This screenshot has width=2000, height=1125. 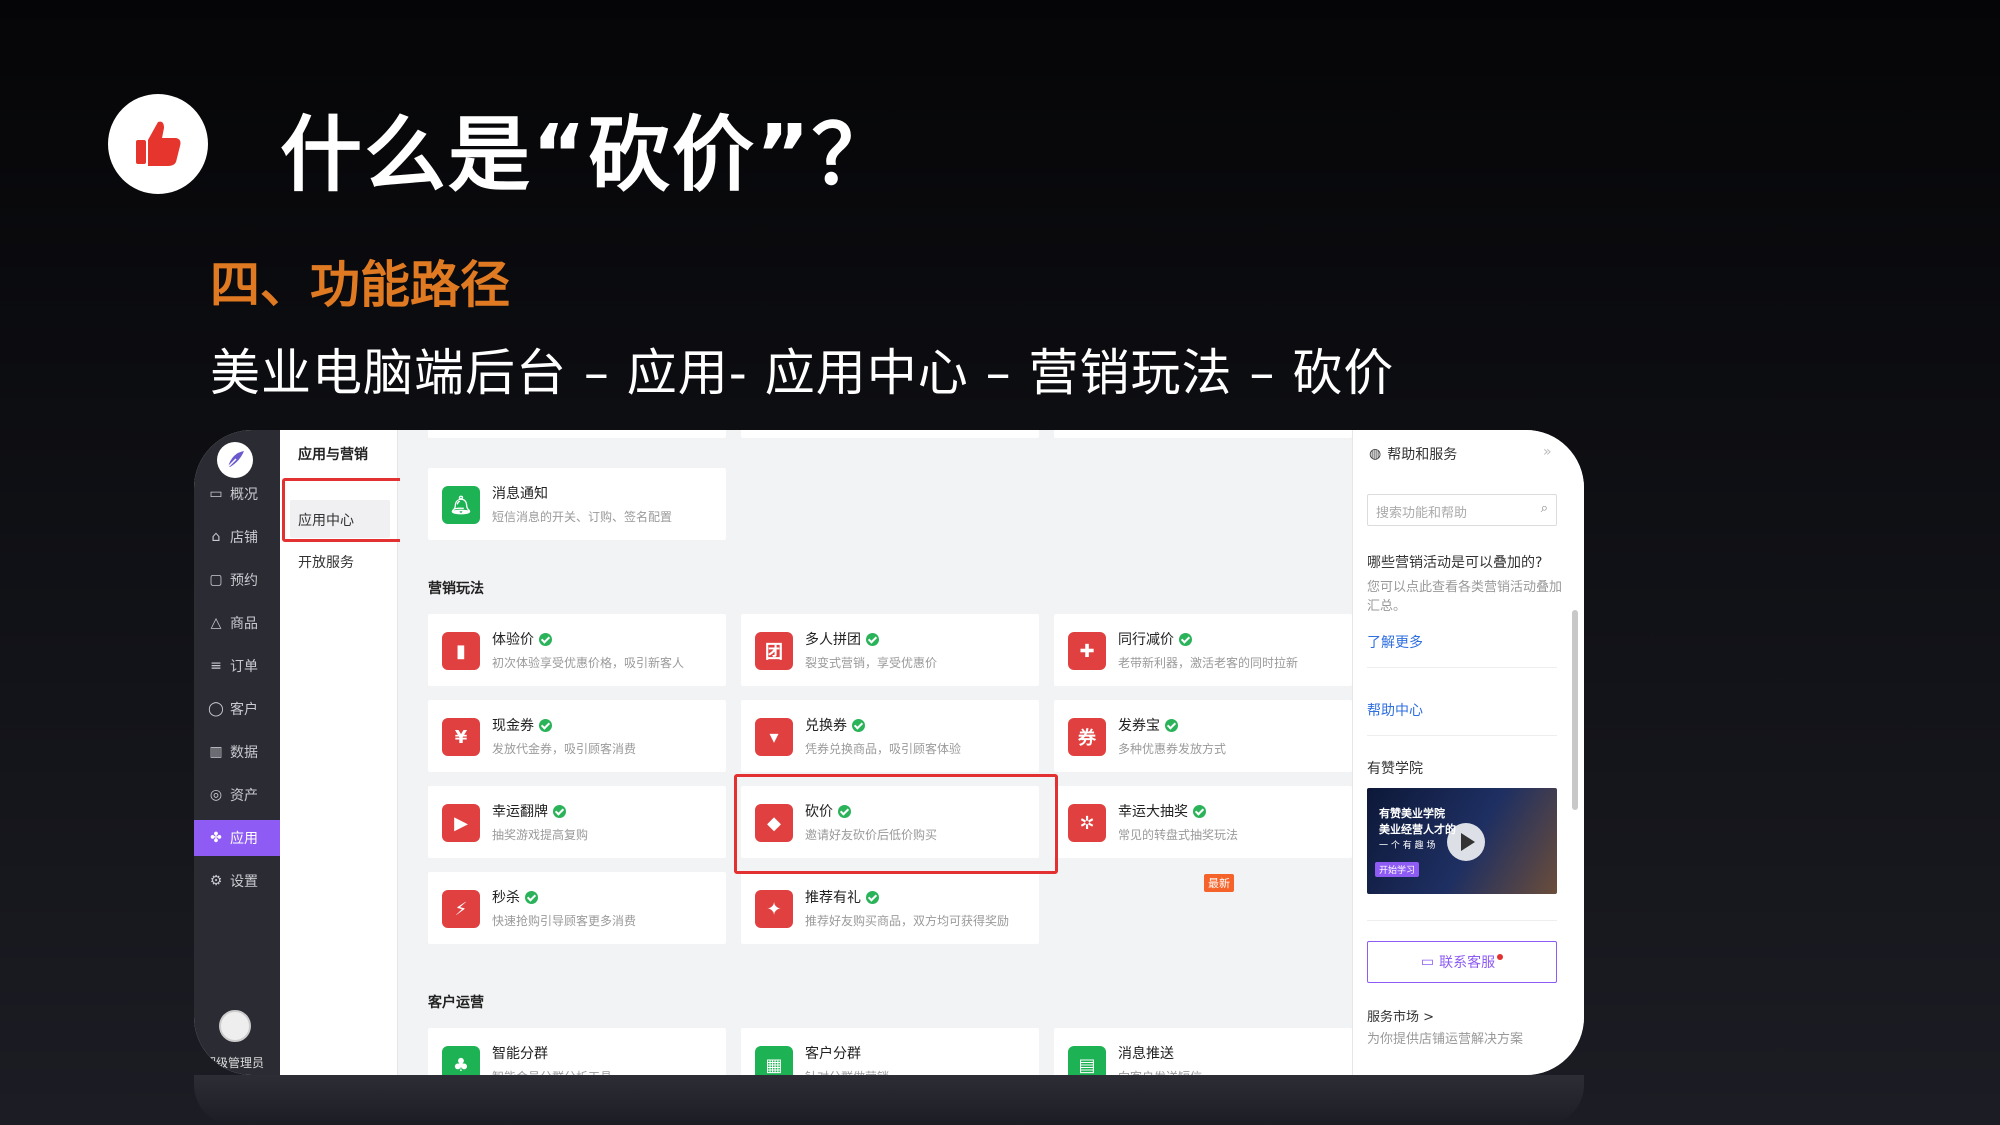 What do you see at coordinates (1375, 454) in the screenshot?
I see `bulb-icon: ◍` at bounding box center [1375, 454].